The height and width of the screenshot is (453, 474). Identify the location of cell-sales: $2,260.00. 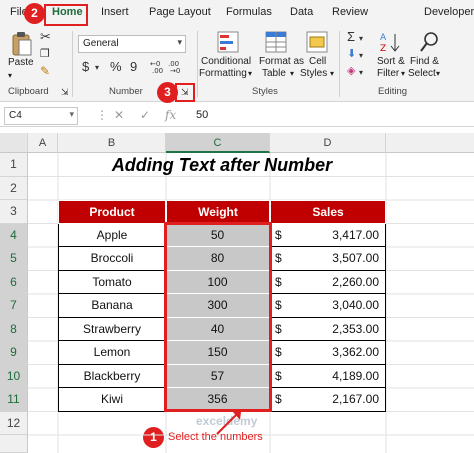
(328, 282).